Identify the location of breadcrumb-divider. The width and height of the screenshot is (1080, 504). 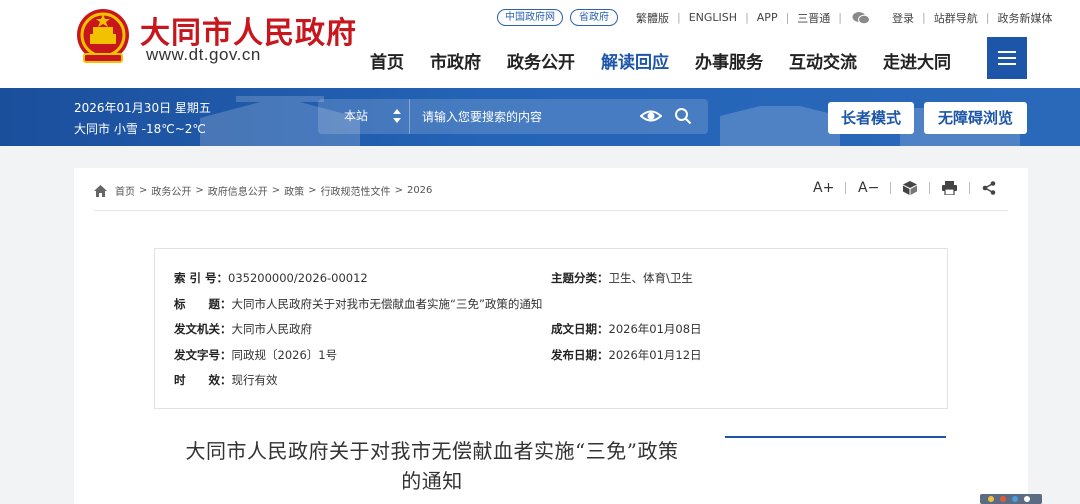
(551, 210).